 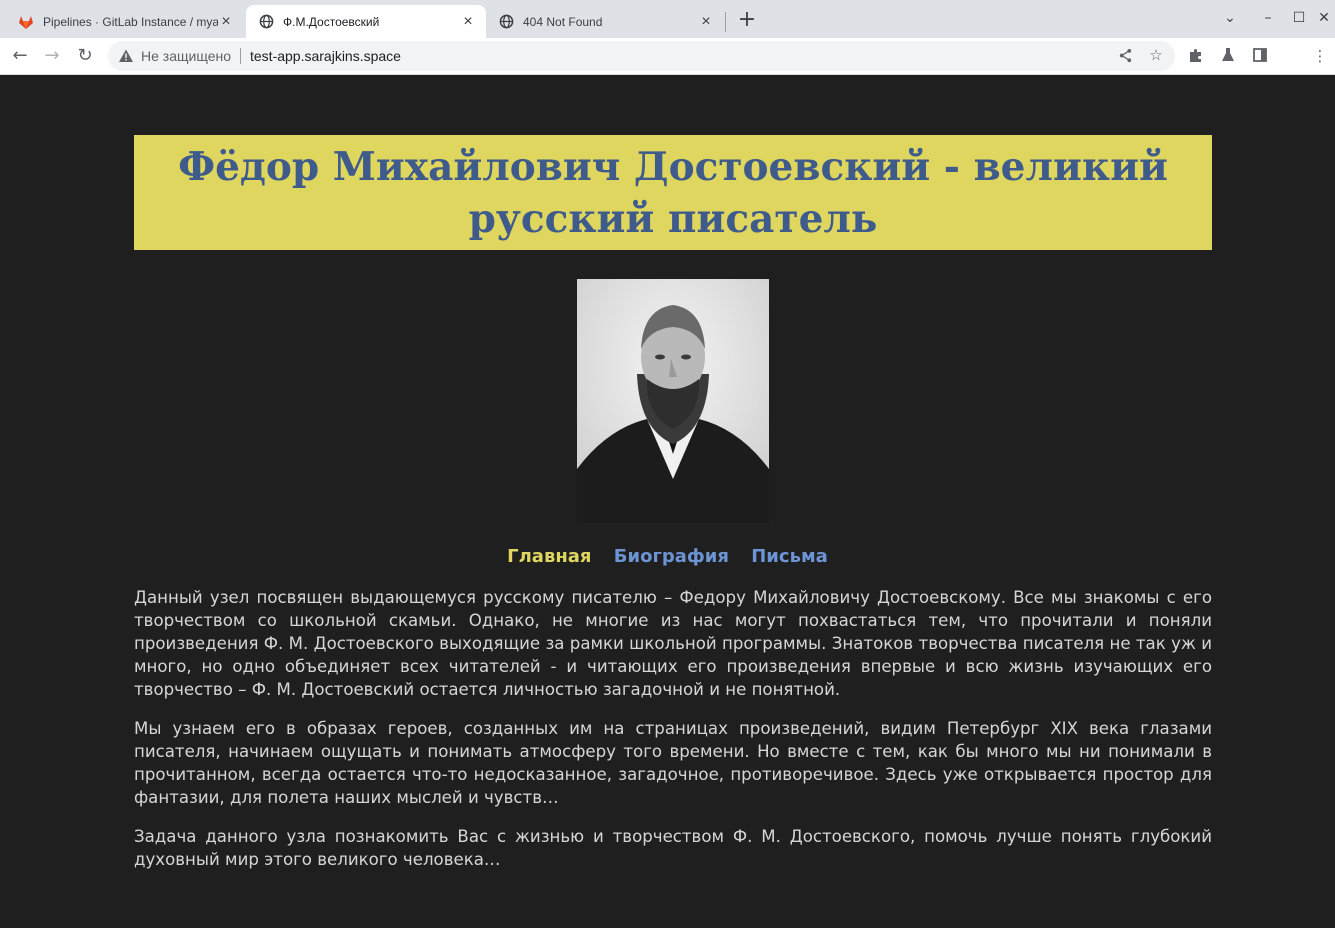 What do you see at coordinates (52, 56) in the screenshot?
I see `forward-arrow-icon: →` at bounding box center [52, 56].